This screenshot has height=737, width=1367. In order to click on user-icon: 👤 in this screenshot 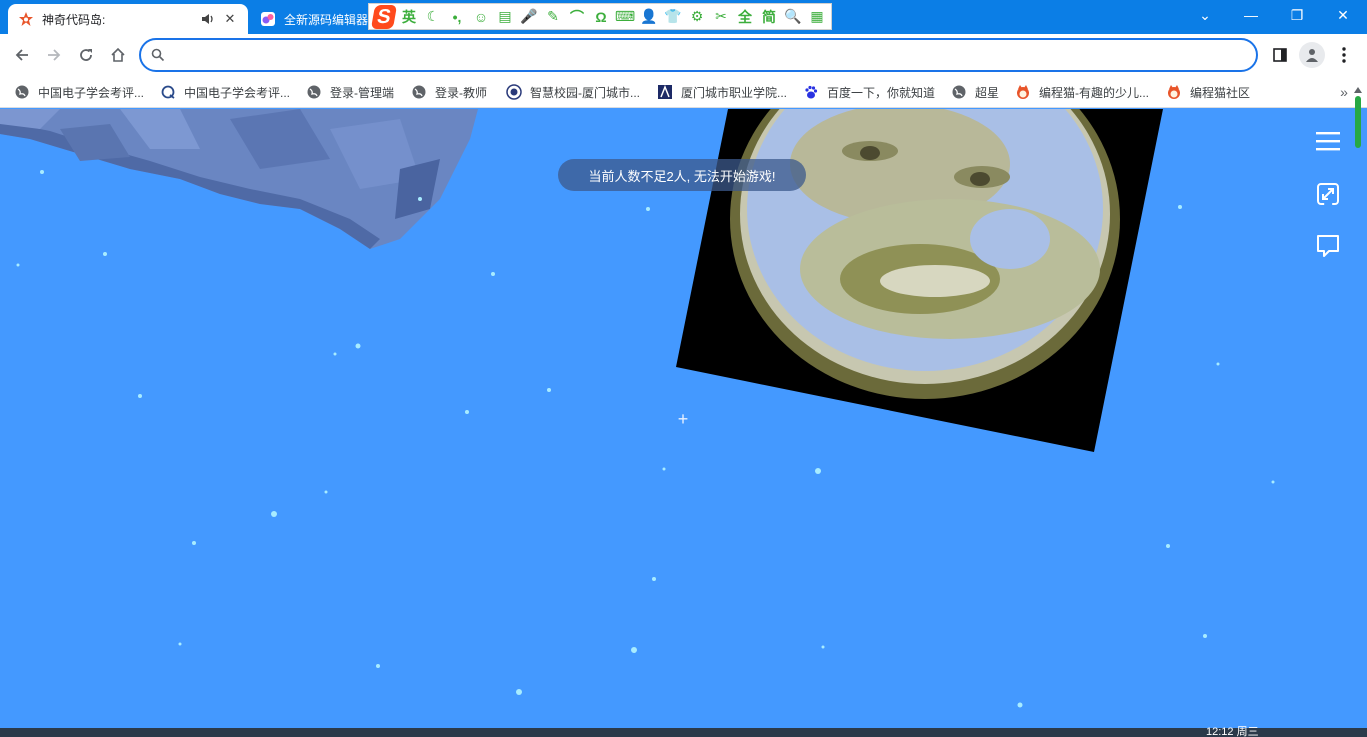, I will do `click(649, 17)`.